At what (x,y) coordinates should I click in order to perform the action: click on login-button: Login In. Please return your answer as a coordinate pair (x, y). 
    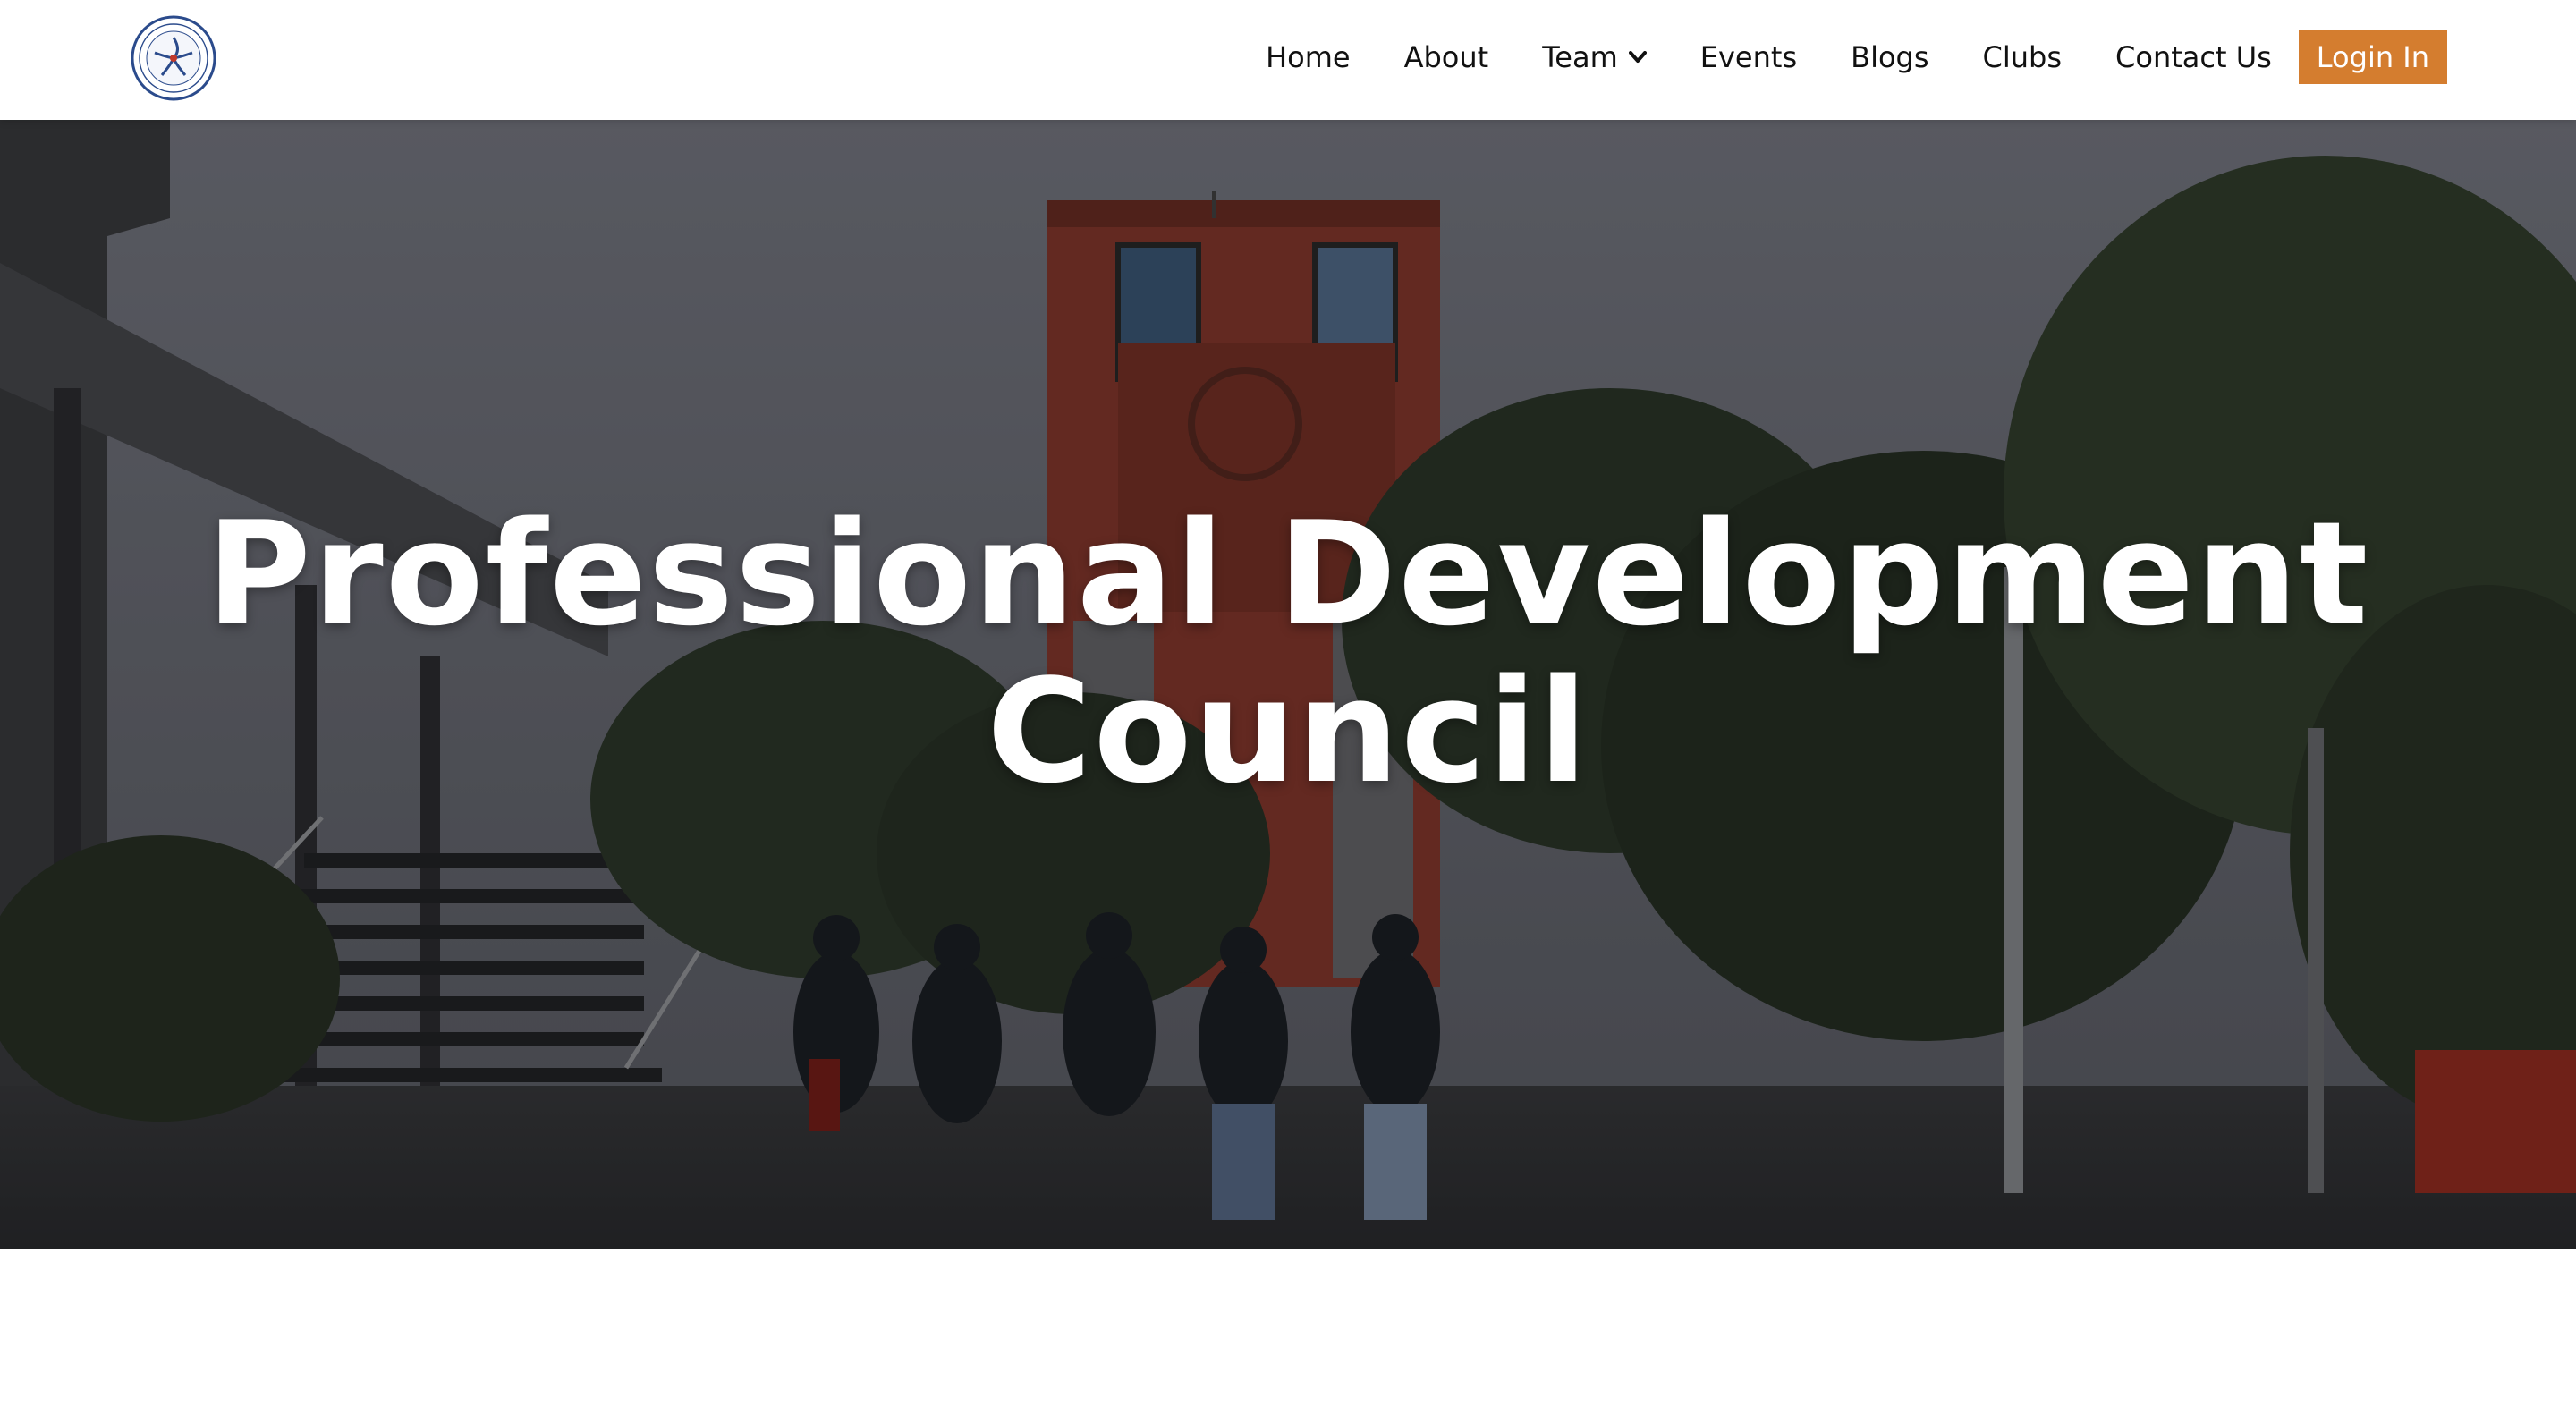
    Looking at the image, I should click on (2372, 57).